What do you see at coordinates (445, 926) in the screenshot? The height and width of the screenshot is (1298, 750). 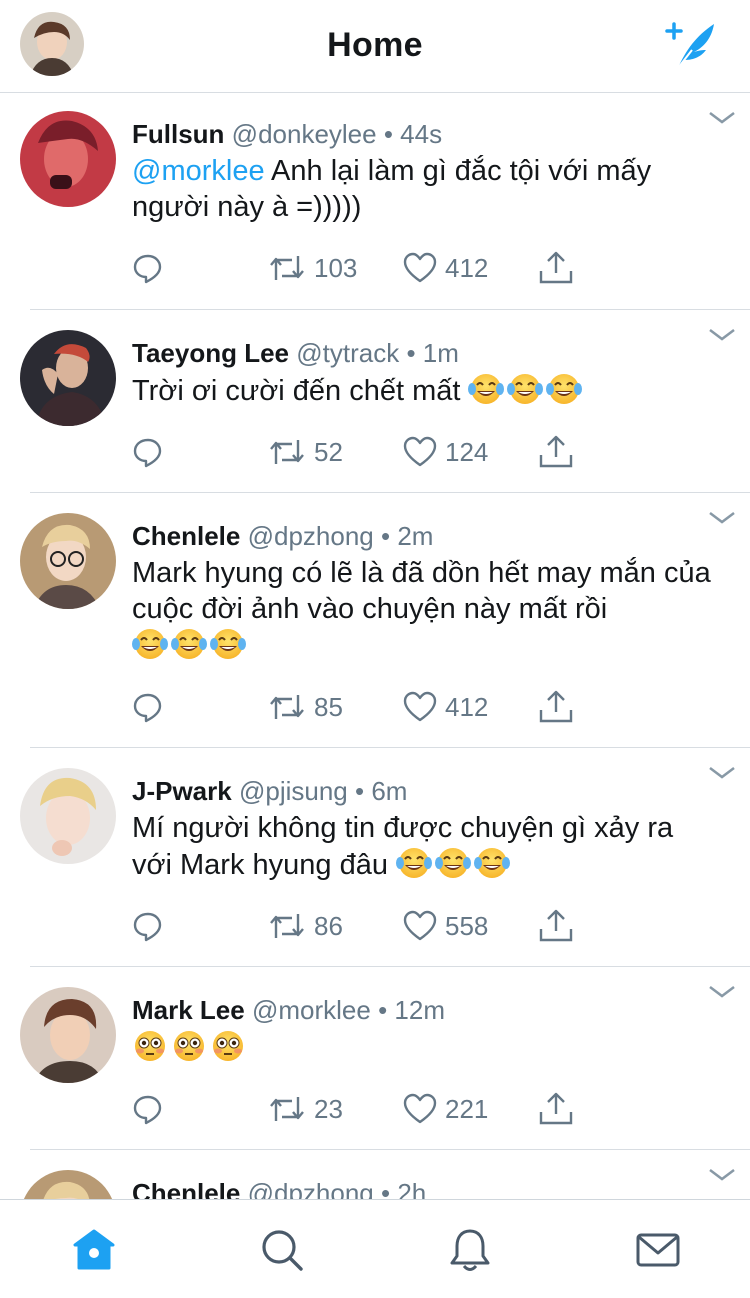 I see `like-button: 558` at bounding box center [445, 926].